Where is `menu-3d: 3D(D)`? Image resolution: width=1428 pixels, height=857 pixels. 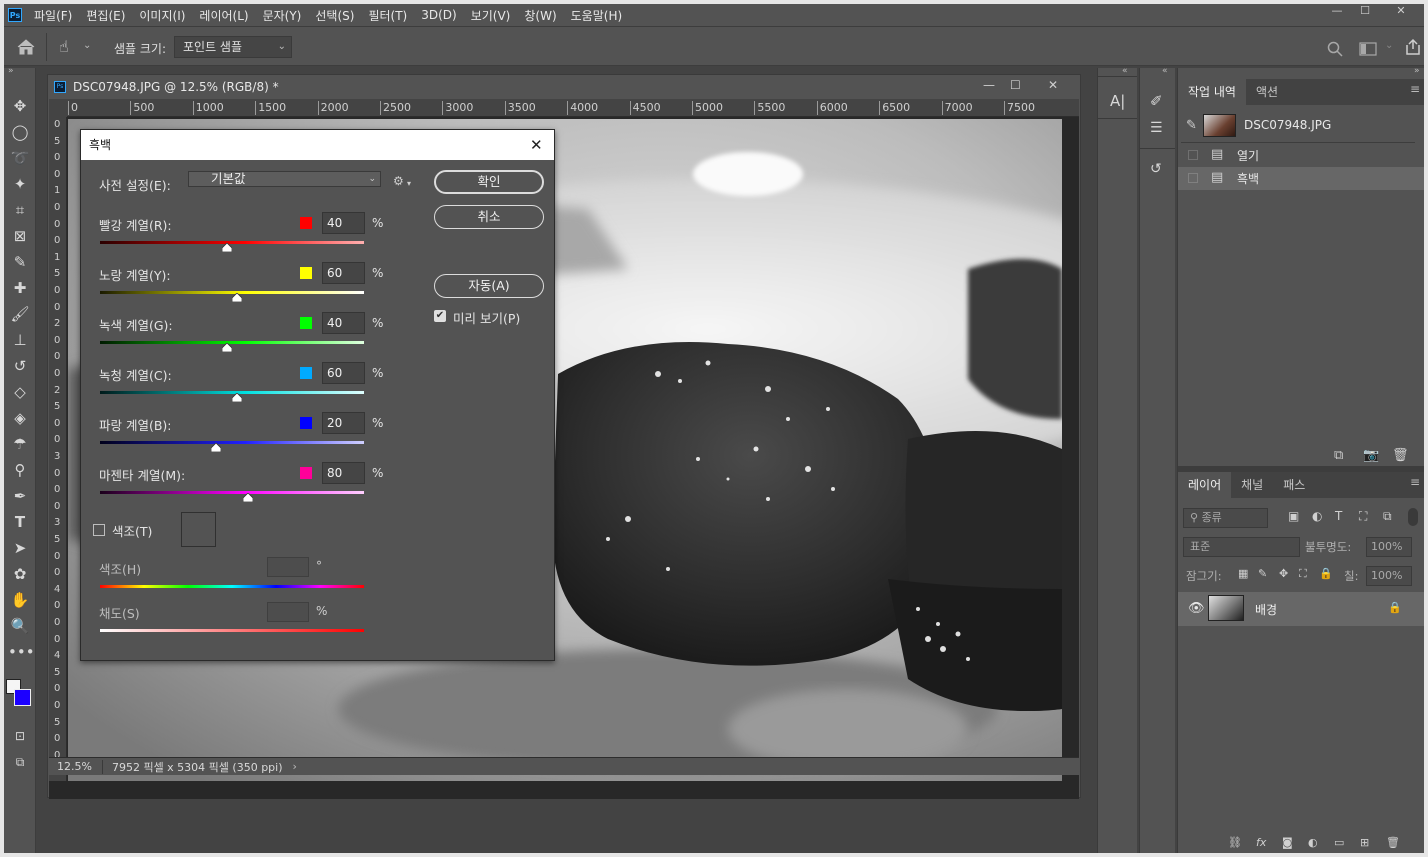 menu-3d: 3D(D) is located at coordinates (438, 15).